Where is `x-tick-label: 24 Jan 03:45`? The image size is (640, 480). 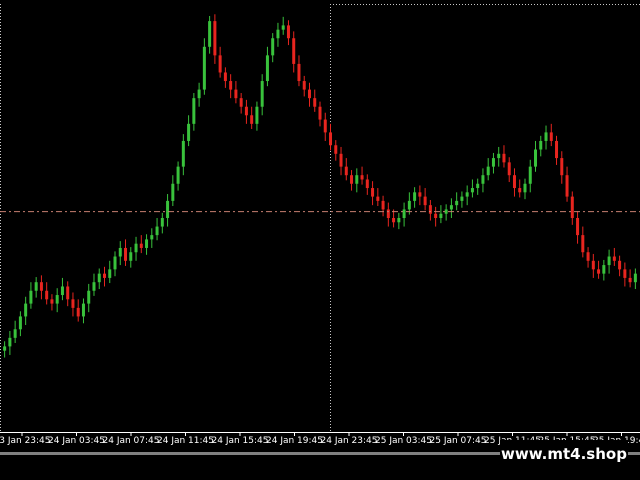 x-tick-label: 24 Jan 03:45 is located at coordinates (76, 441).